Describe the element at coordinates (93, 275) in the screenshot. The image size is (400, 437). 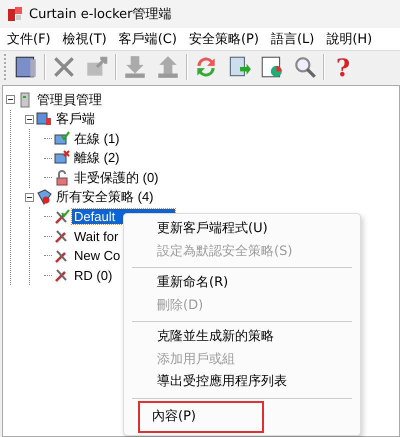
I see `tree-item: RD (0)` at that location.